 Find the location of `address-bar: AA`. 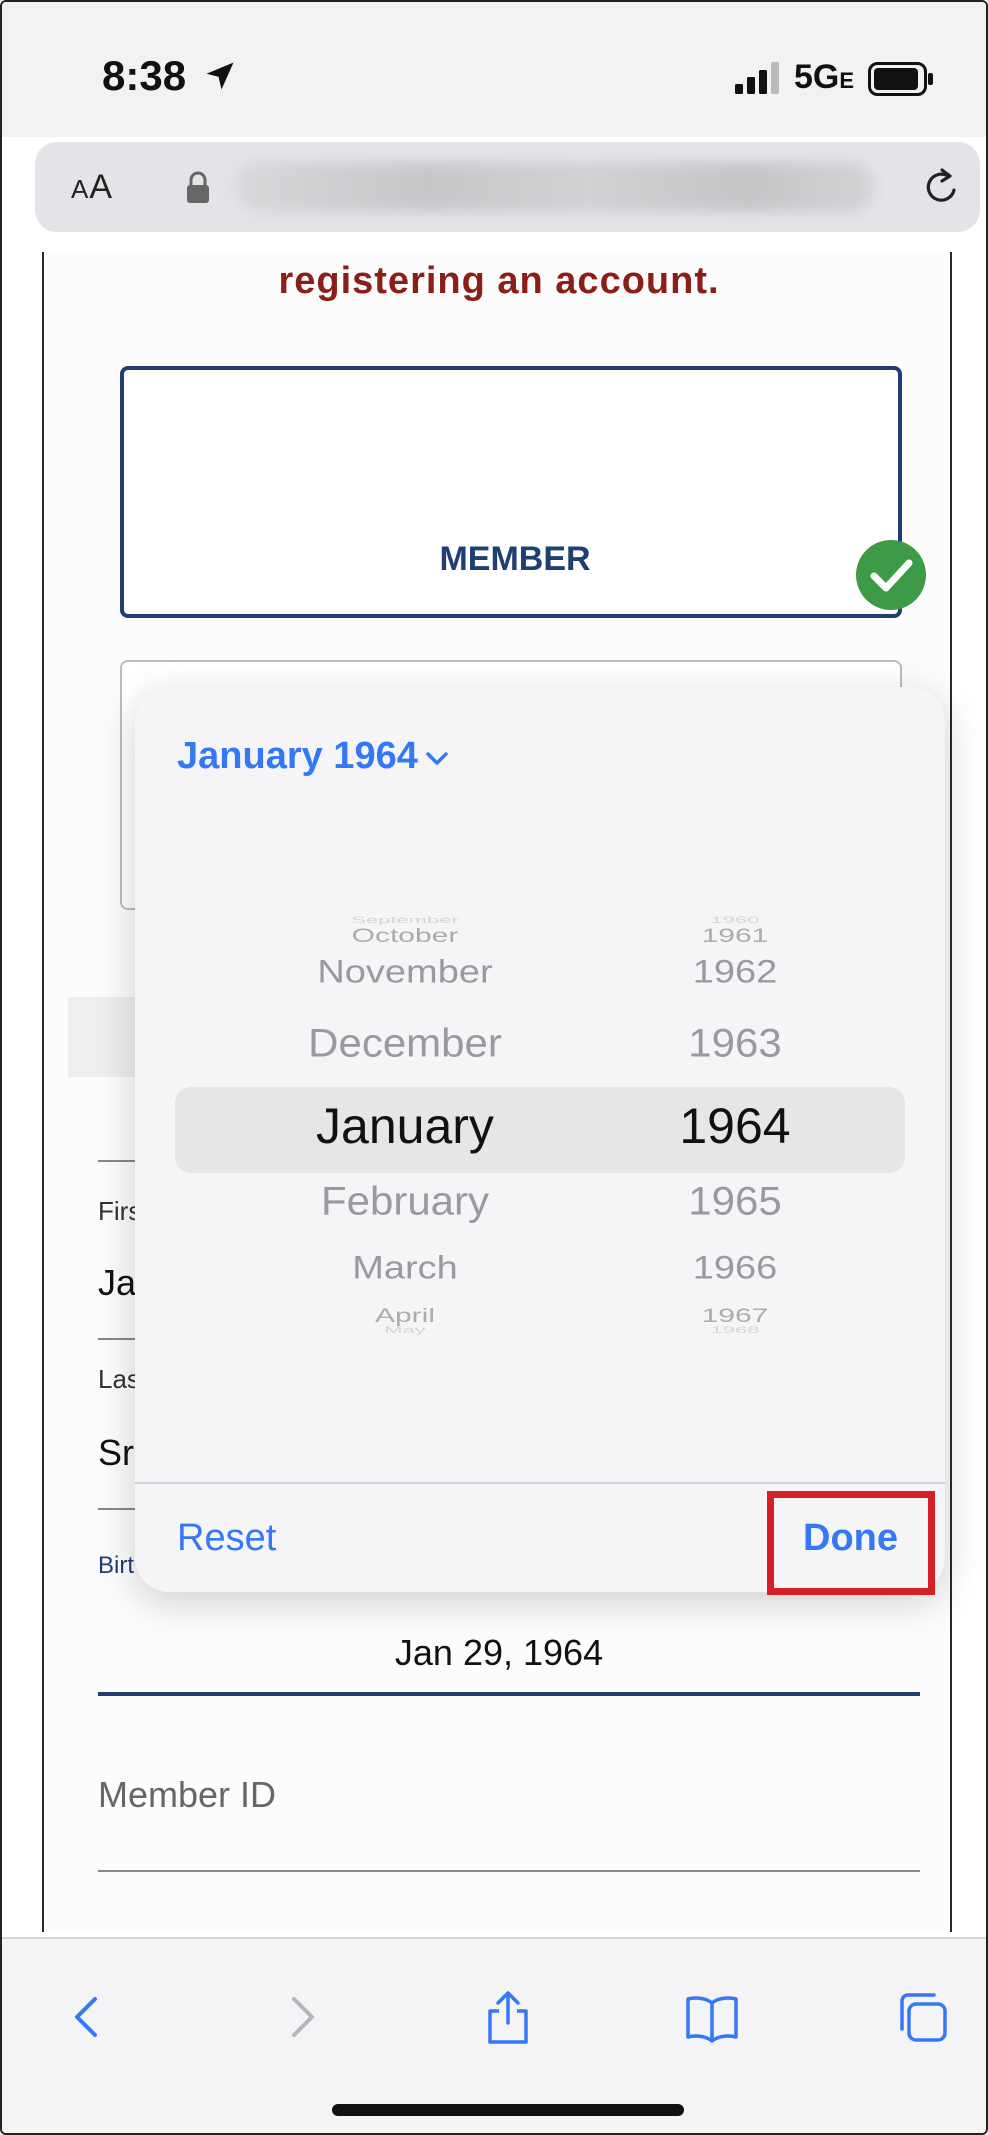

address-bar: AA is located at coordinates (507, 187).